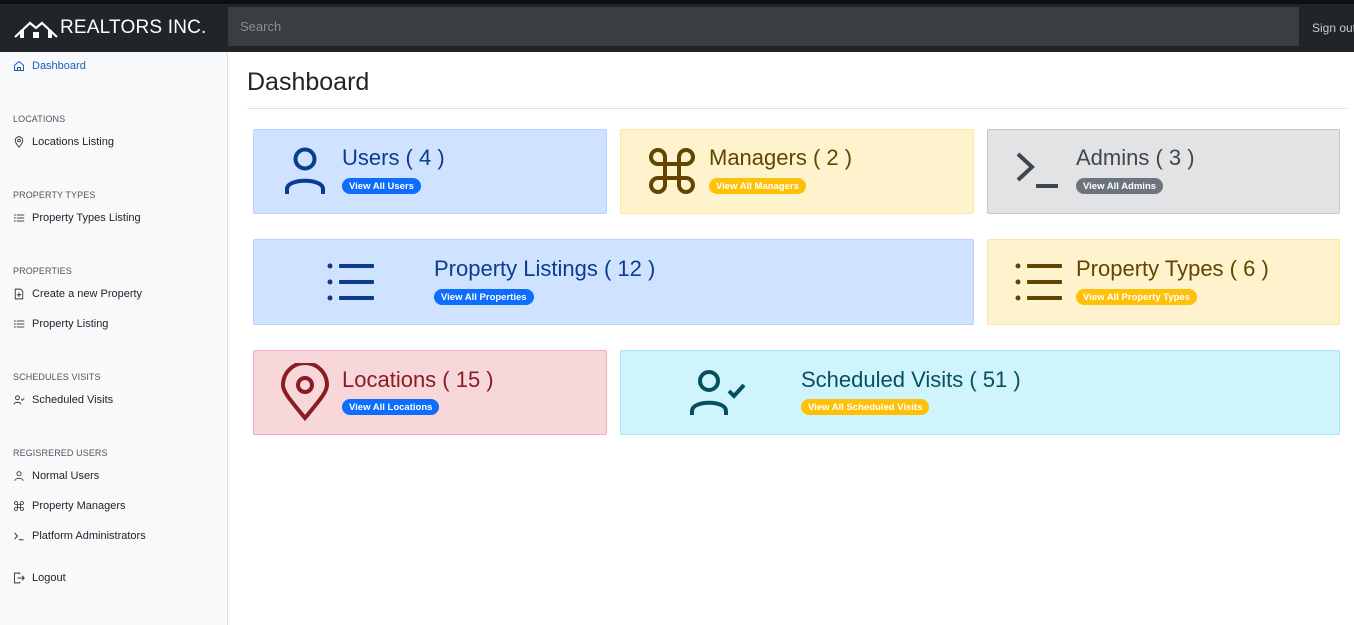 The width and height of the screenshot is (1354, 625). Describe the element at coordinates (1137, 297) in the screenshot. I see `view-all-property-types-button: View All Property Types` at that location.